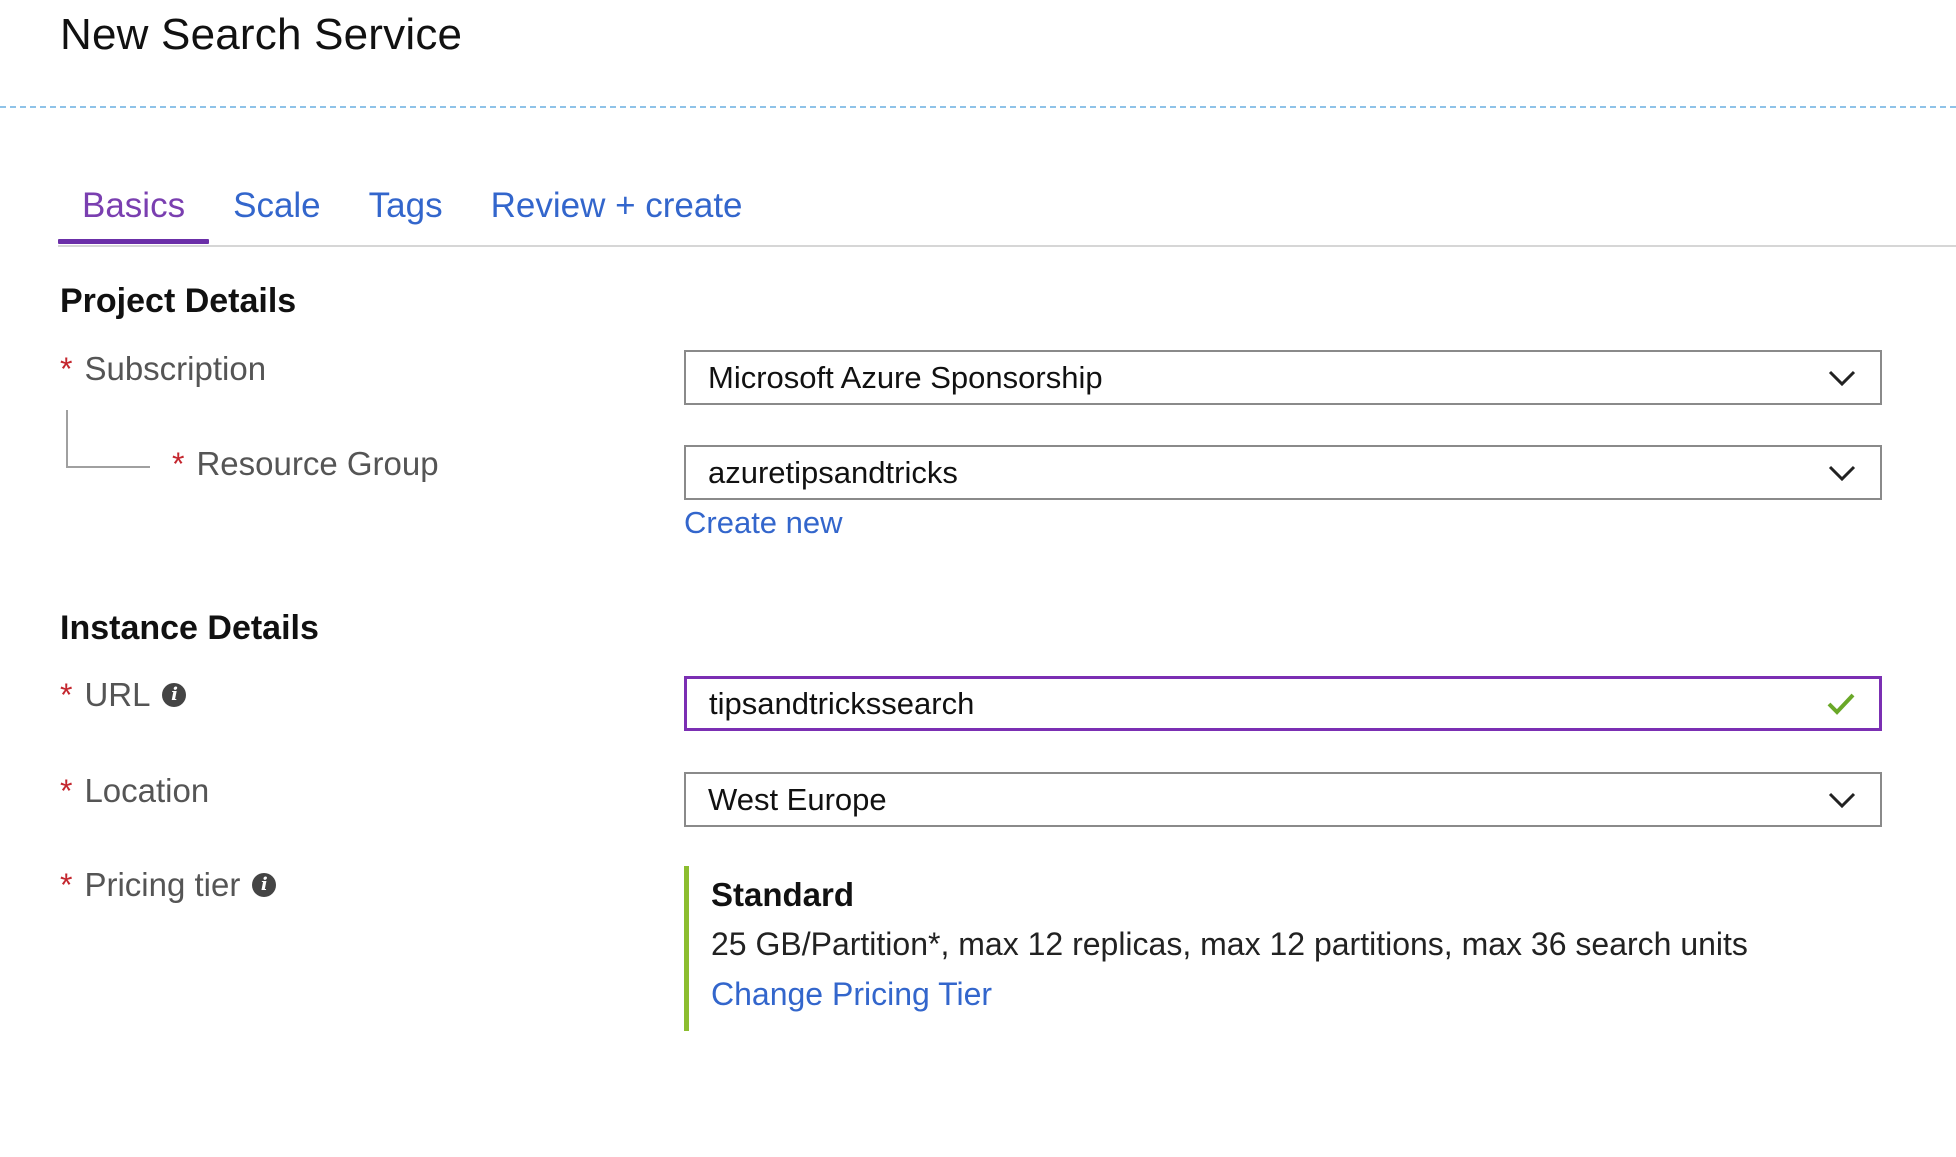 The height and width of the screenshot is (1157, 1956). I want to click on subscription-label: * Subscription, so click(163, 369).